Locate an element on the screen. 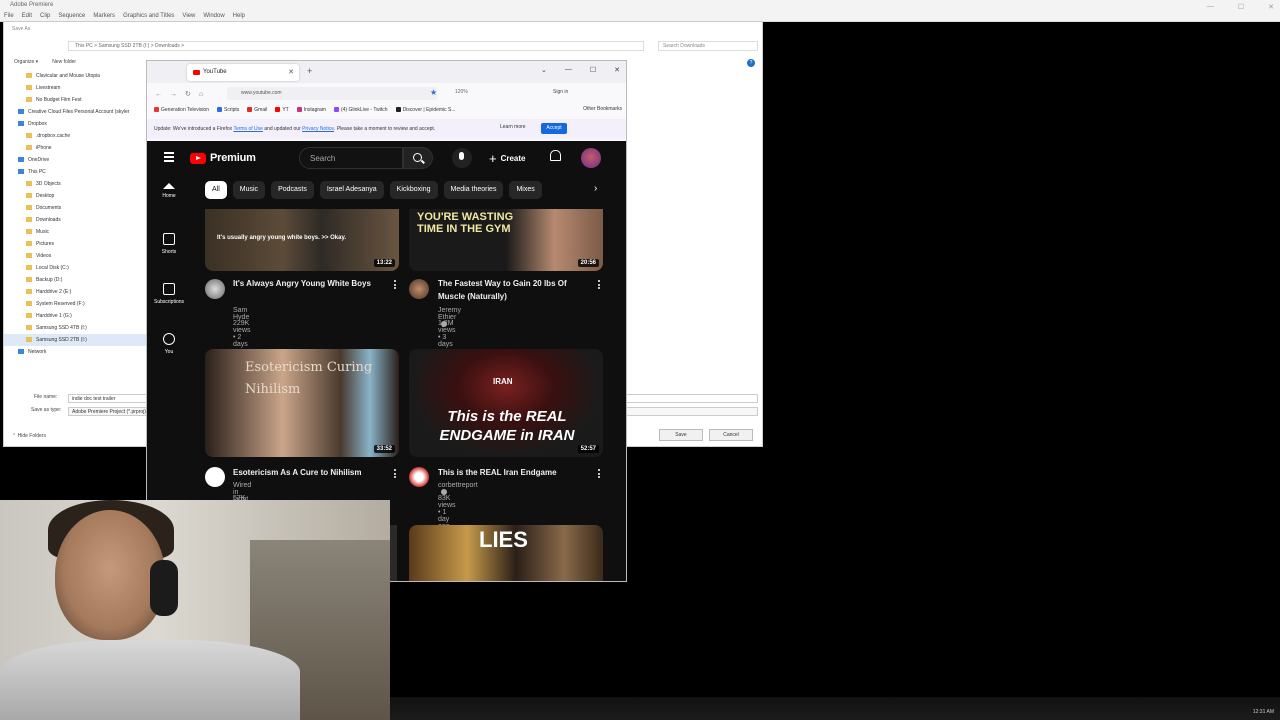 This screenshot has height=720, width=1280. zoom-level: 120% is located at coordinates (461, 92).